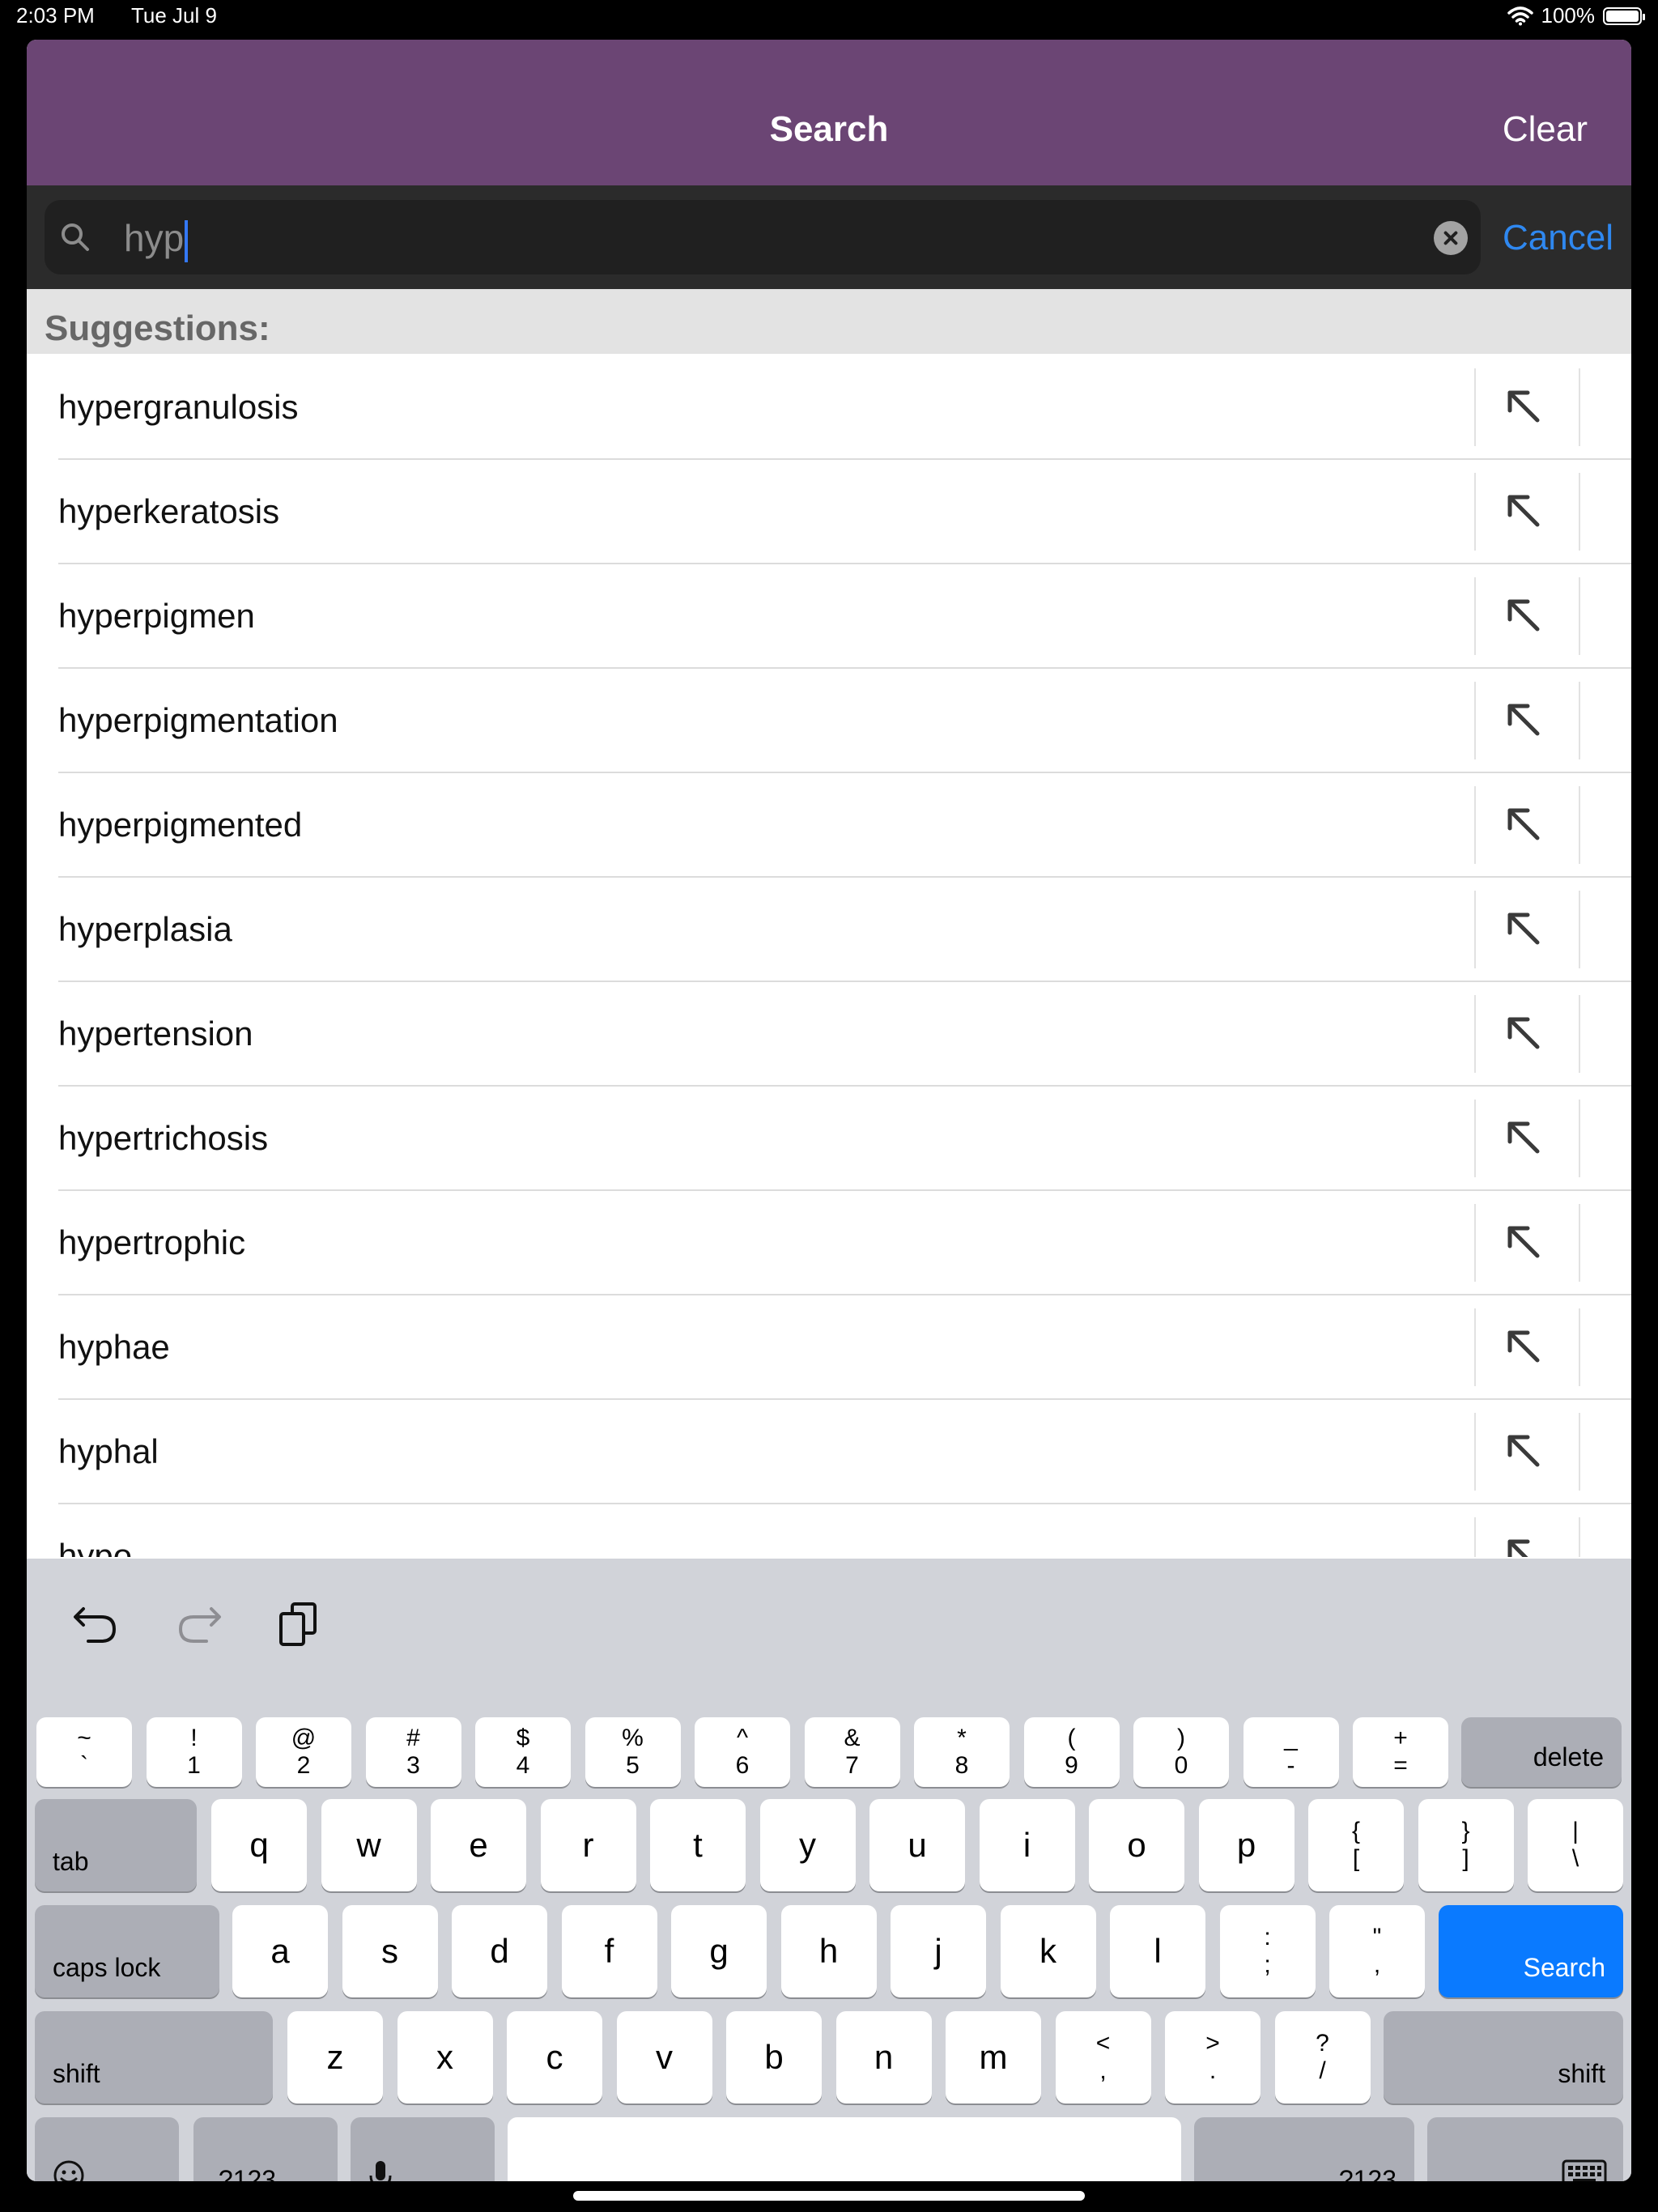  I want to click on suggestion-row: hypertrichosis, so click(829, 1139).